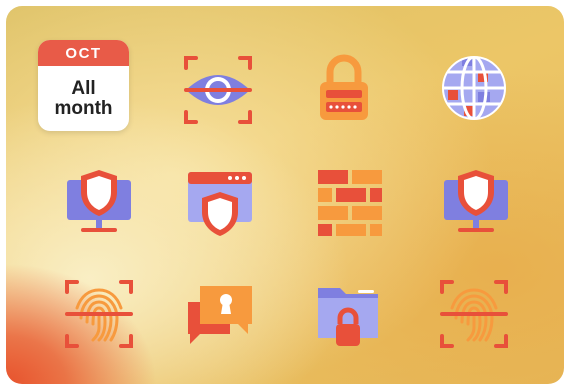  Describe the element at coordinates (220, 316) in the screenshot. I see `chat-keyhole-icon` at that location.